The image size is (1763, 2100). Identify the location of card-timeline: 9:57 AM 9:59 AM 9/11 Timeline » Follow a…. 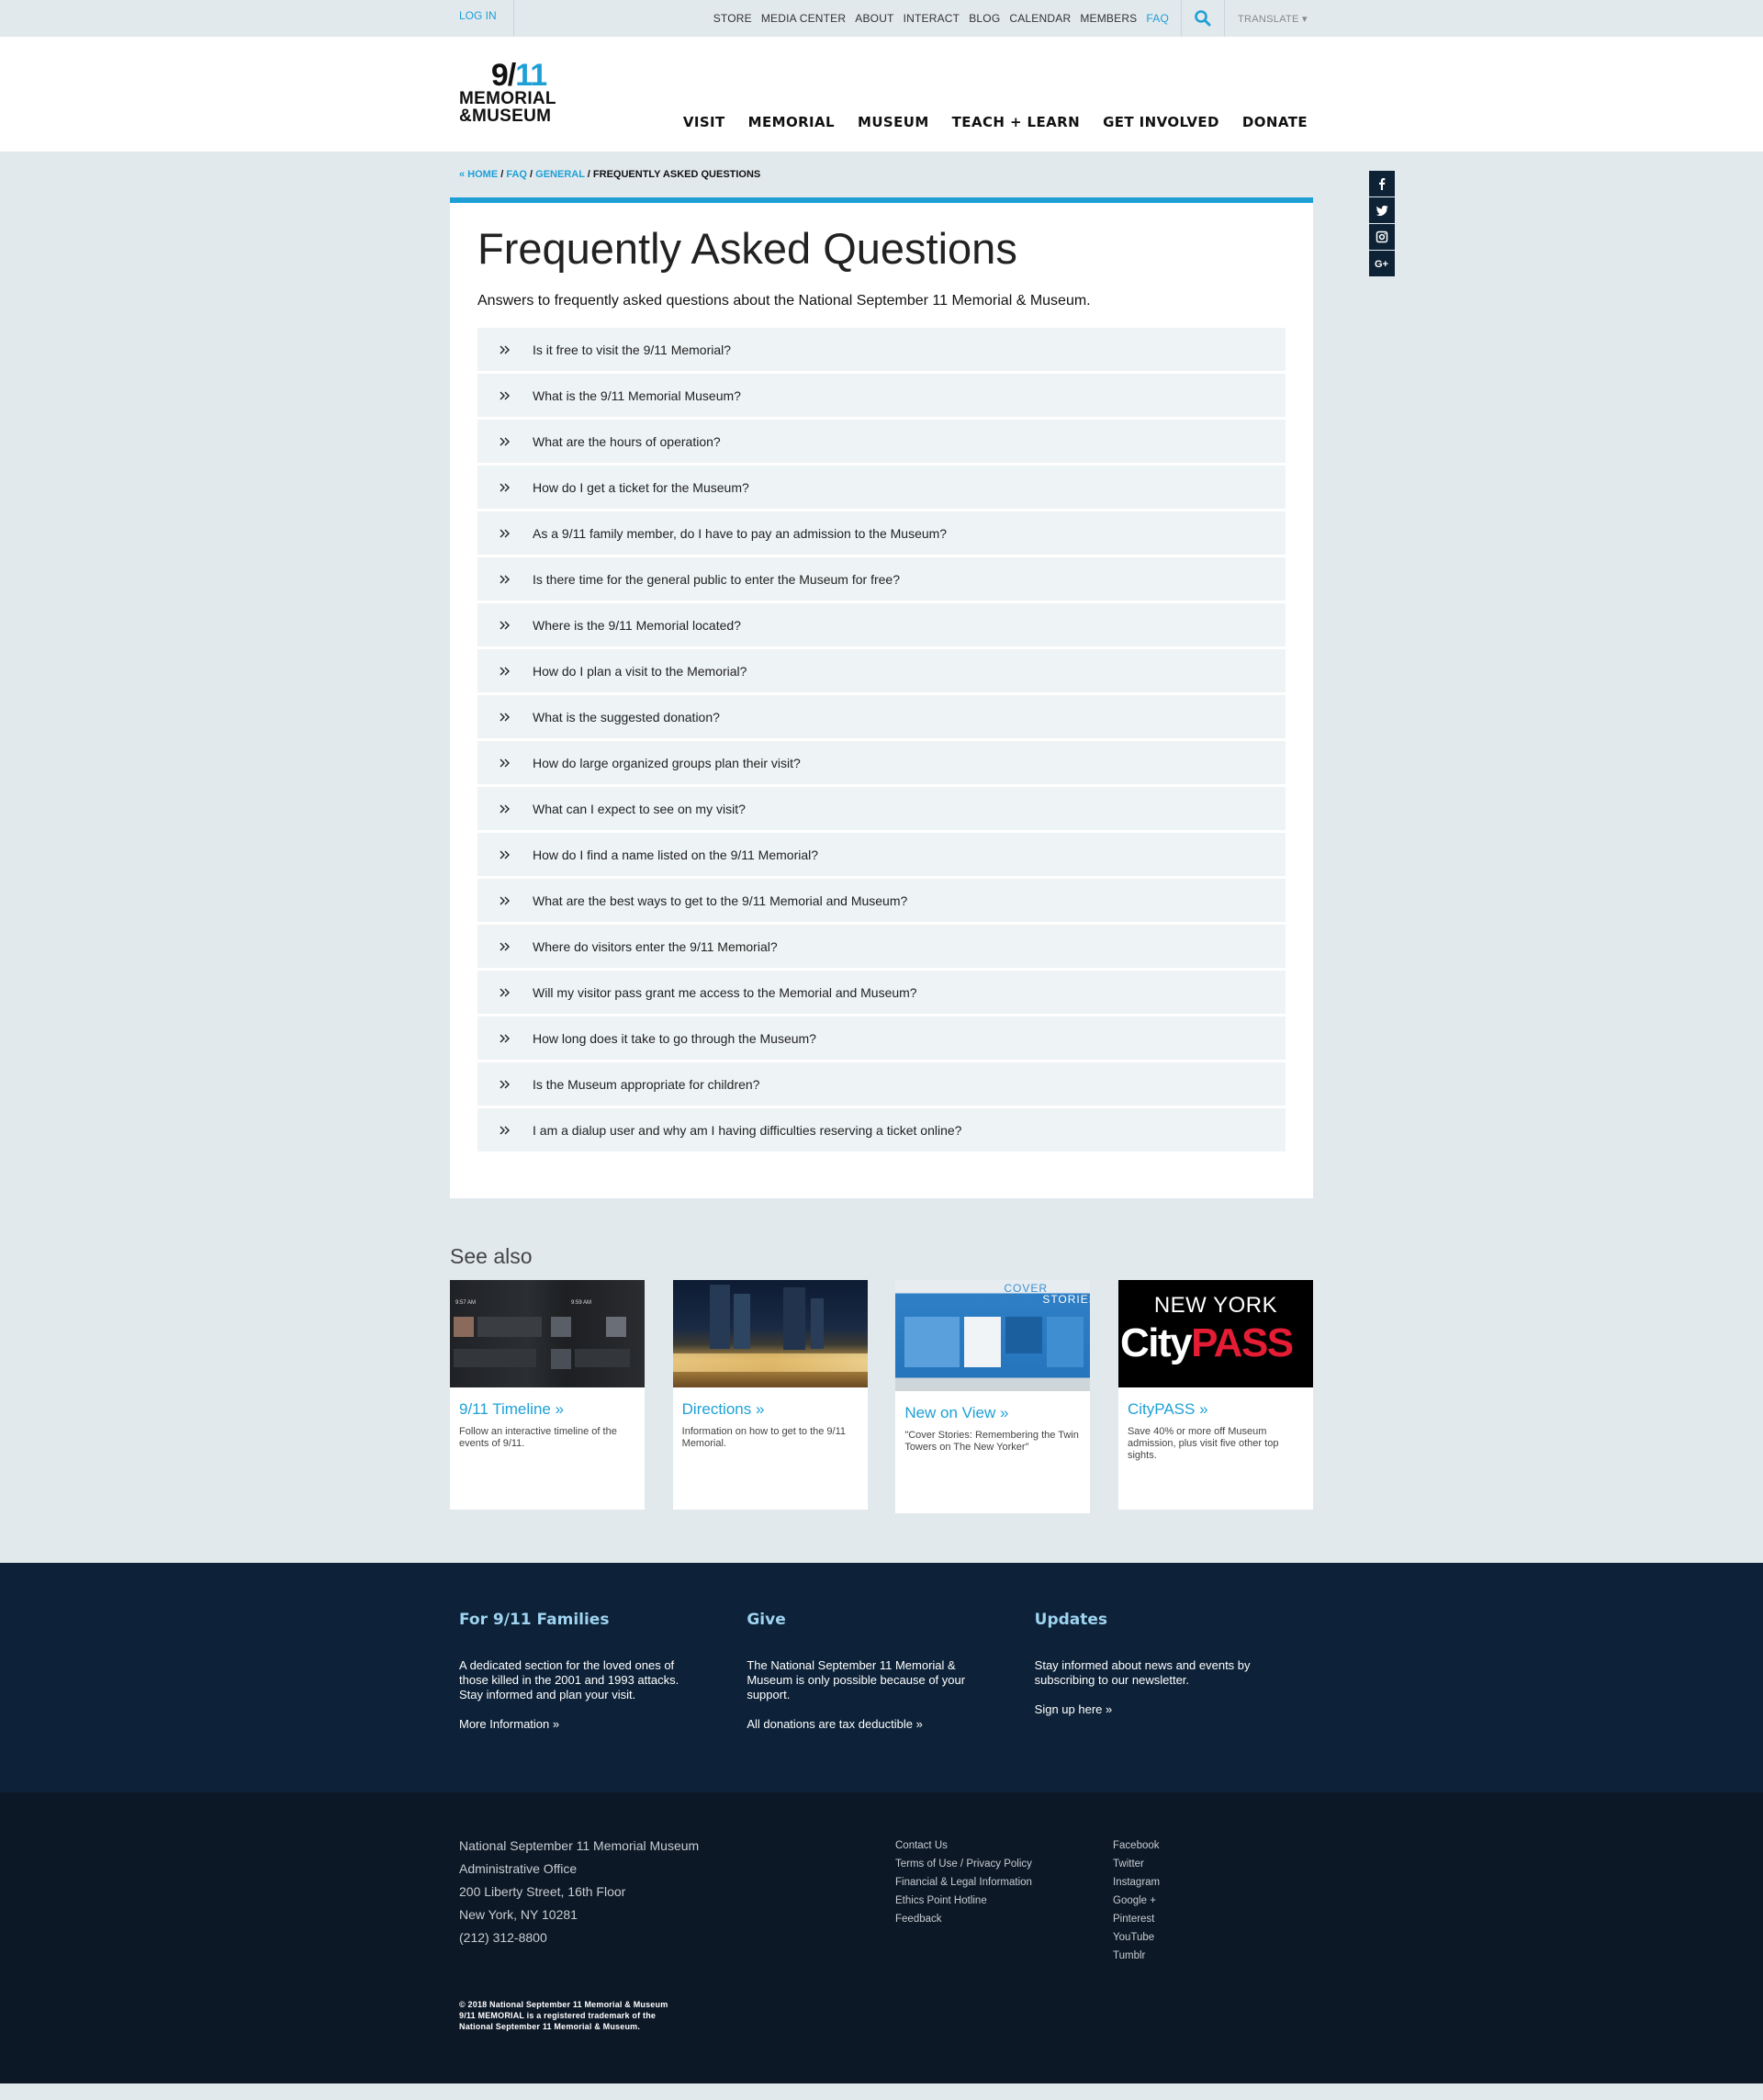
(547, 1395).